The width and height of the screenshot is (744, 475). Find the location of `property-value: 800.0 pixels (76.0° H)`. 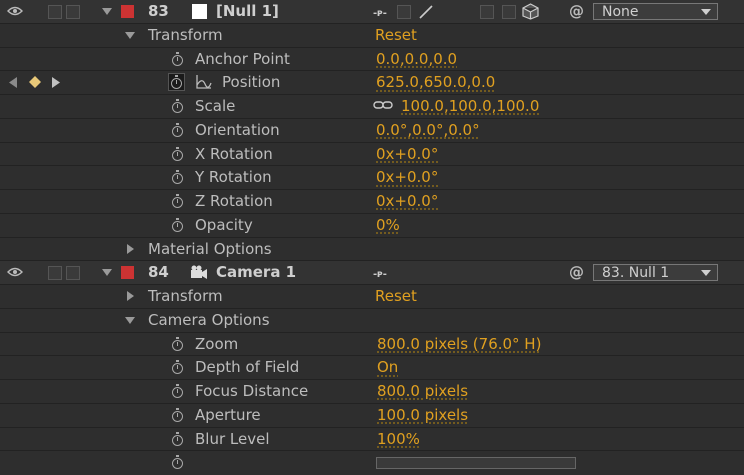

property-value: 800.0 pixels (76.0° H) is located at coordinates (459, 344).